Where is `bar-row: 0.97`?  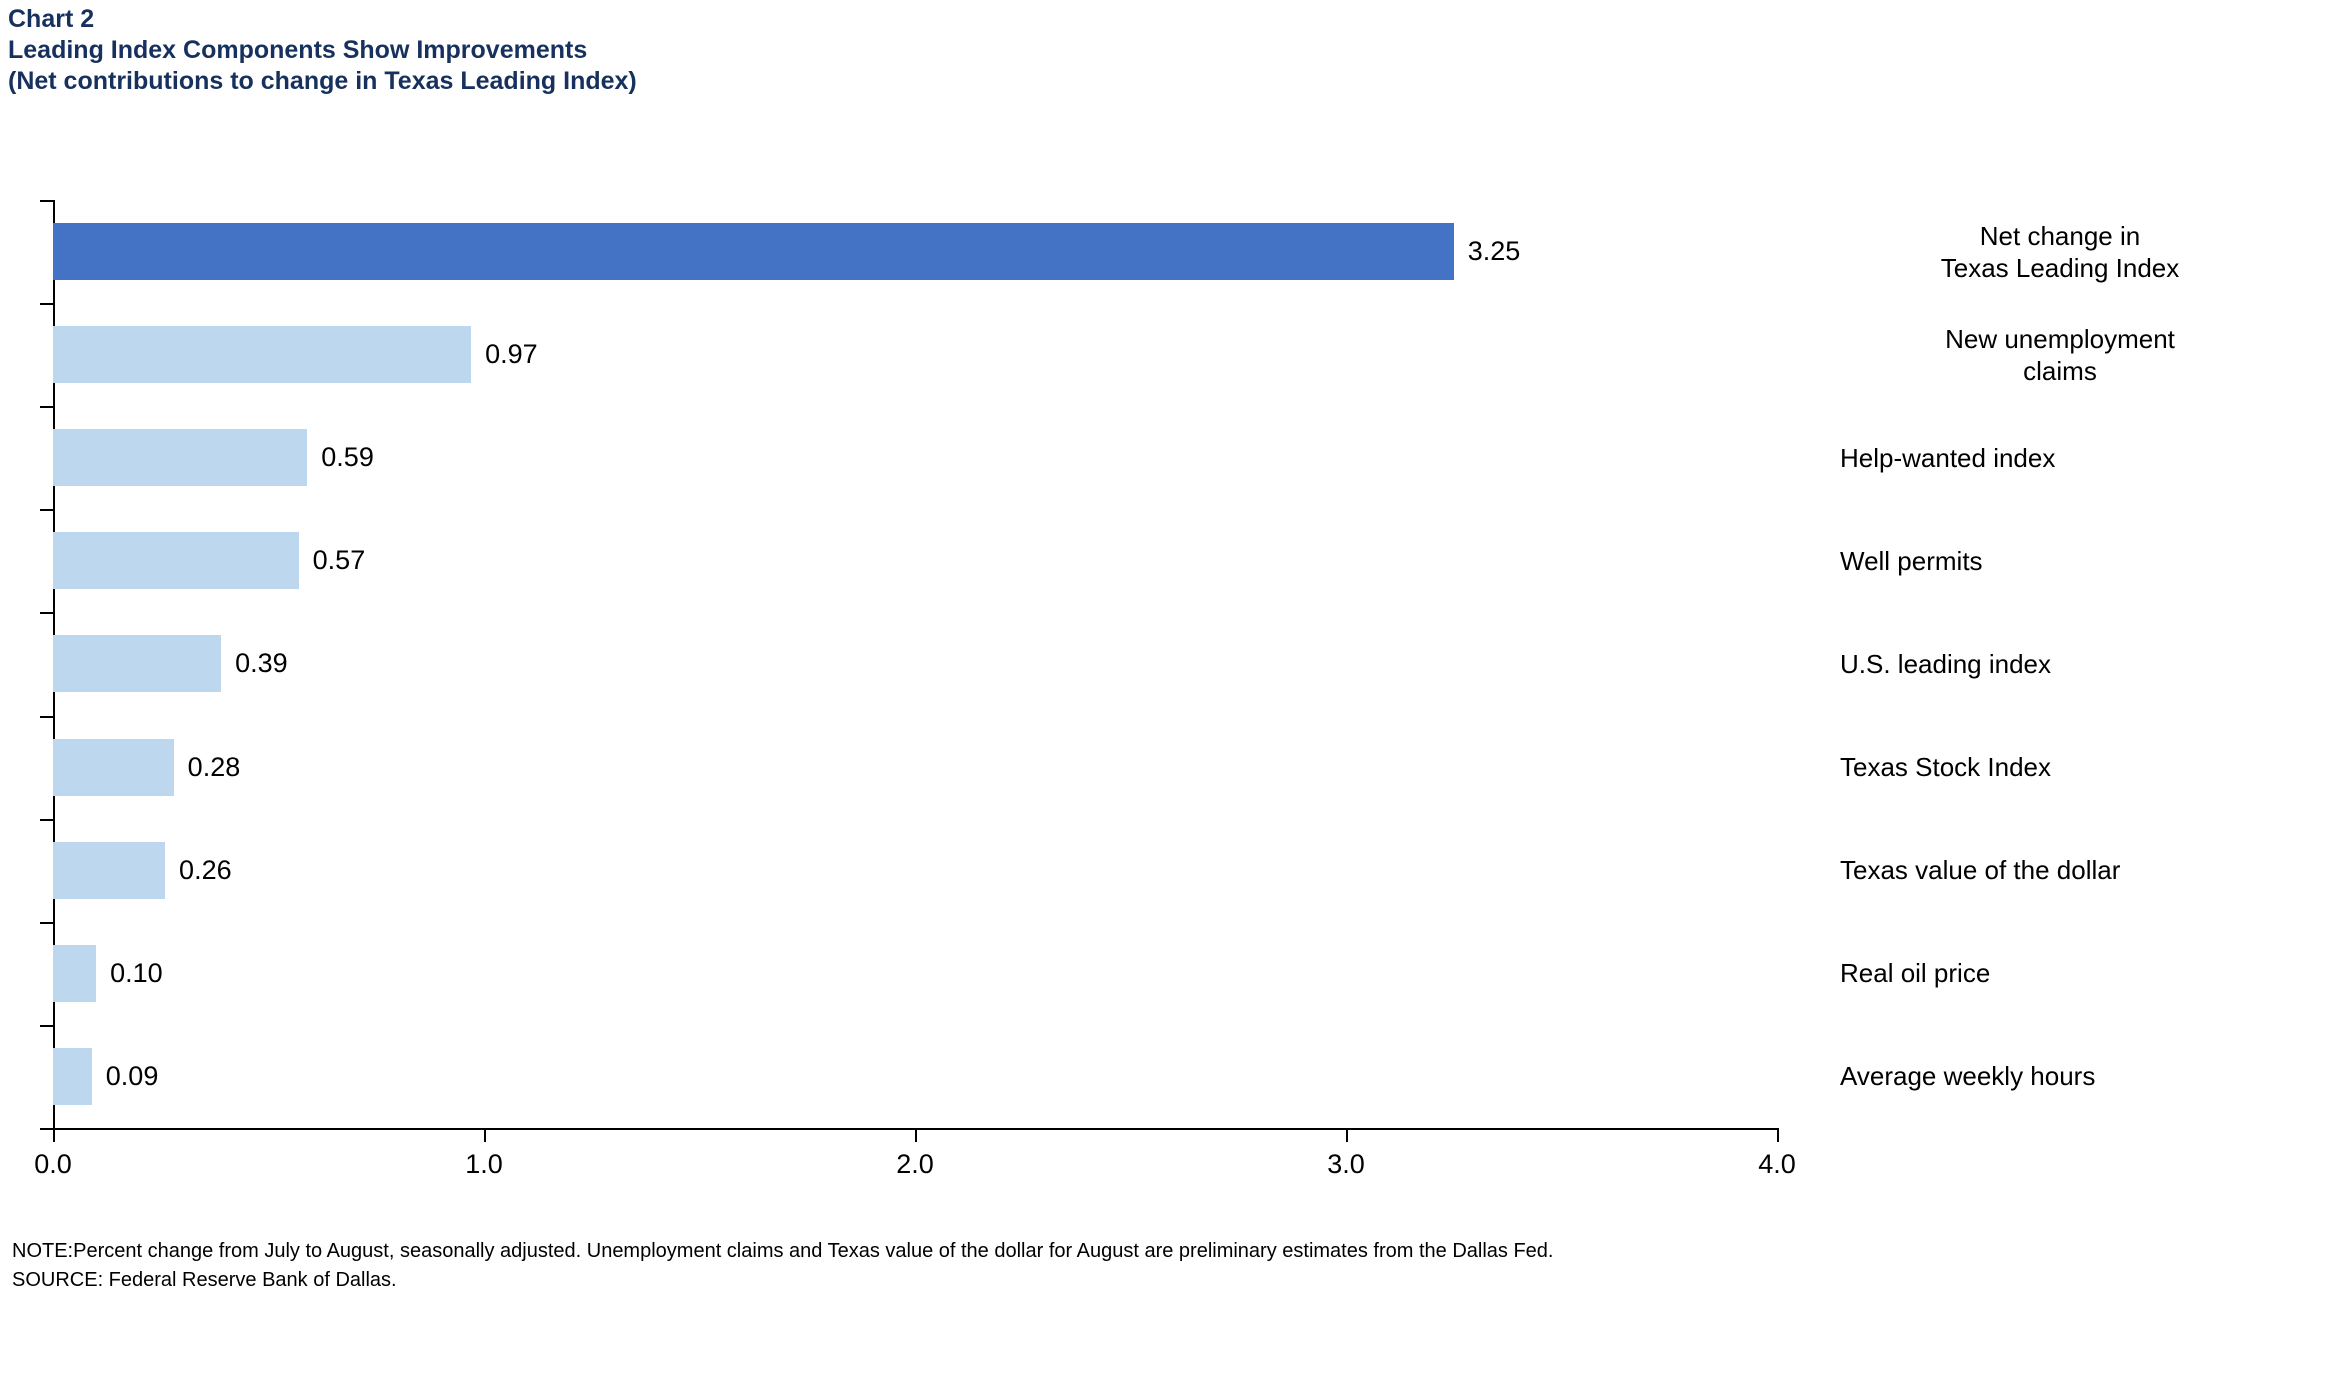 bar-row: 0.97 is located at coordinates (915, 354).